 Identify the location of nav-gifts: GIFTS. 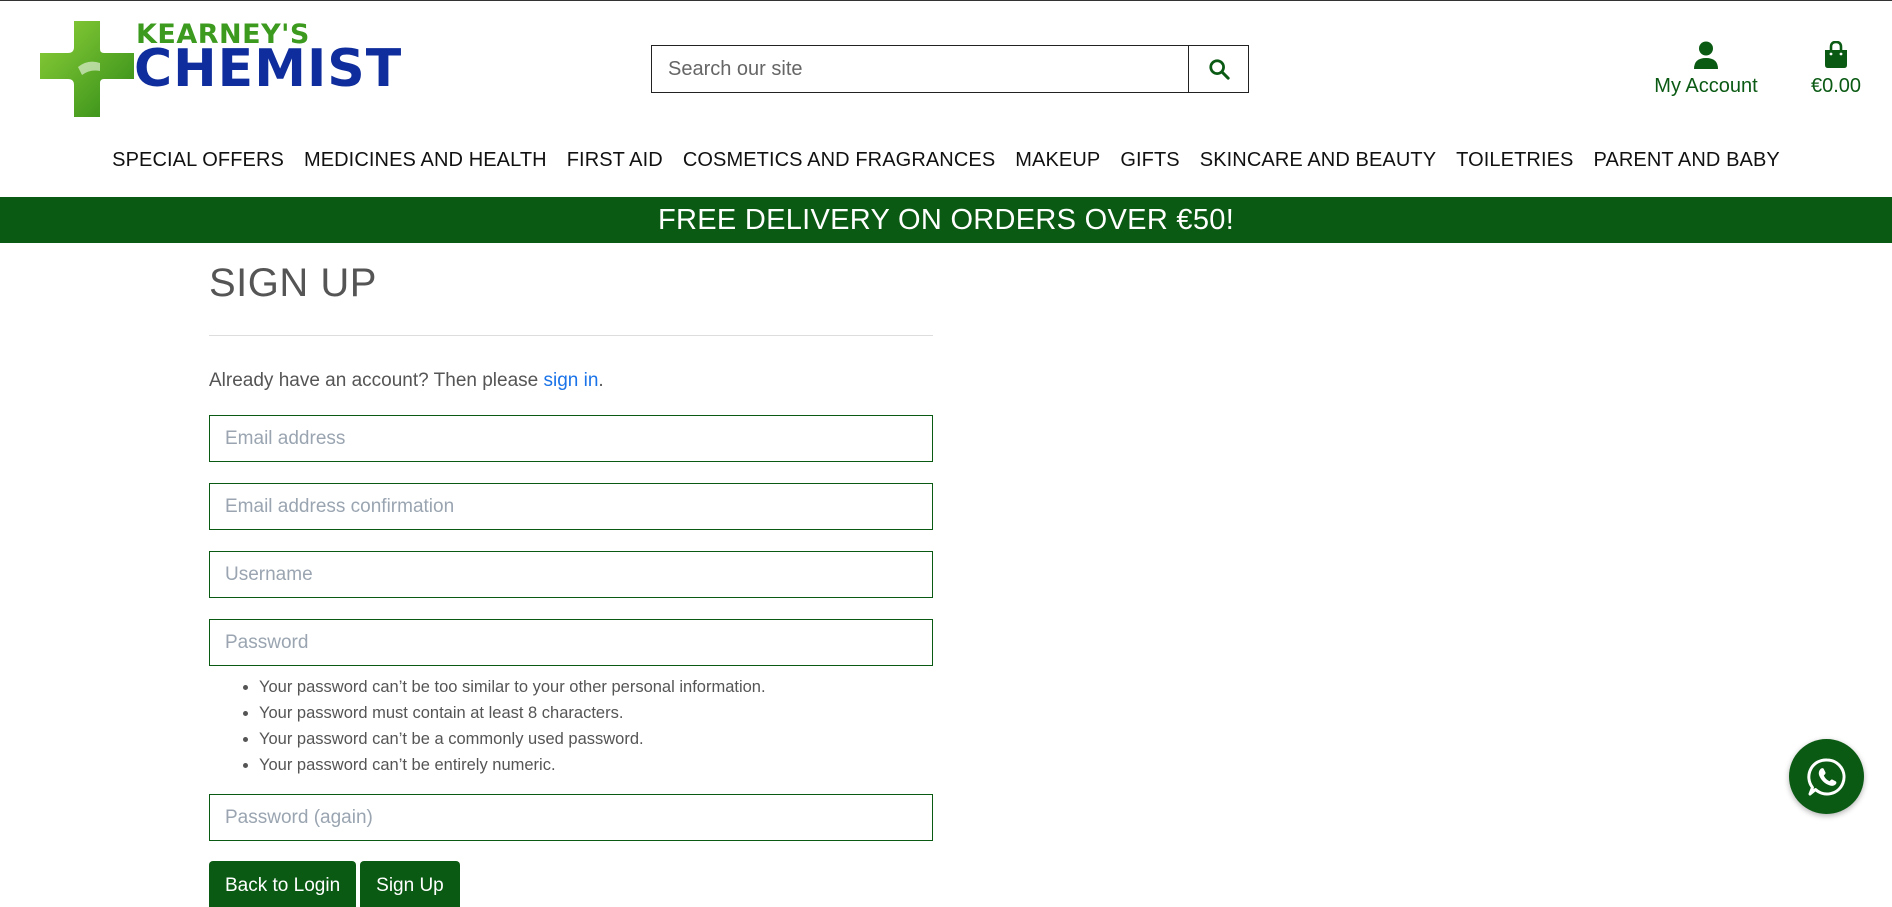
(1149, 160).